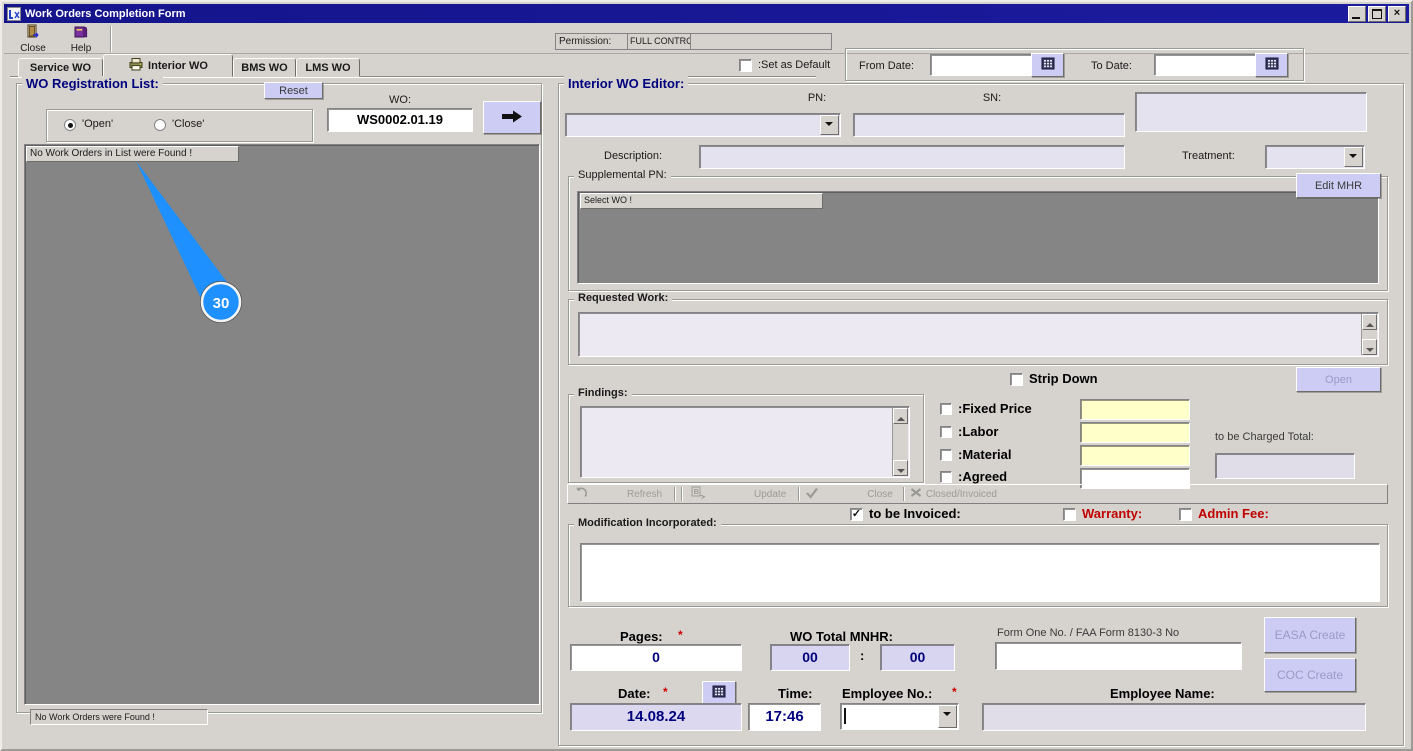 The height and width of the screenshot is (751, 1413). Describe the element at coordinates (989, 125) in the screenshot. I see `sn-field` at that location.